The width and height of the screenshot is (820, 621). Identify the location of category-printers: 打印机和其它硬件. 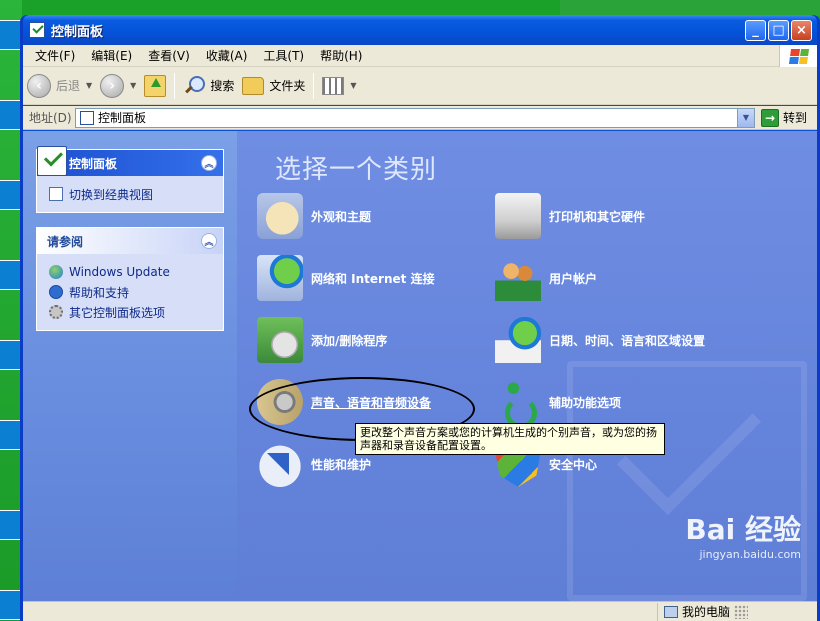
(570, 216).